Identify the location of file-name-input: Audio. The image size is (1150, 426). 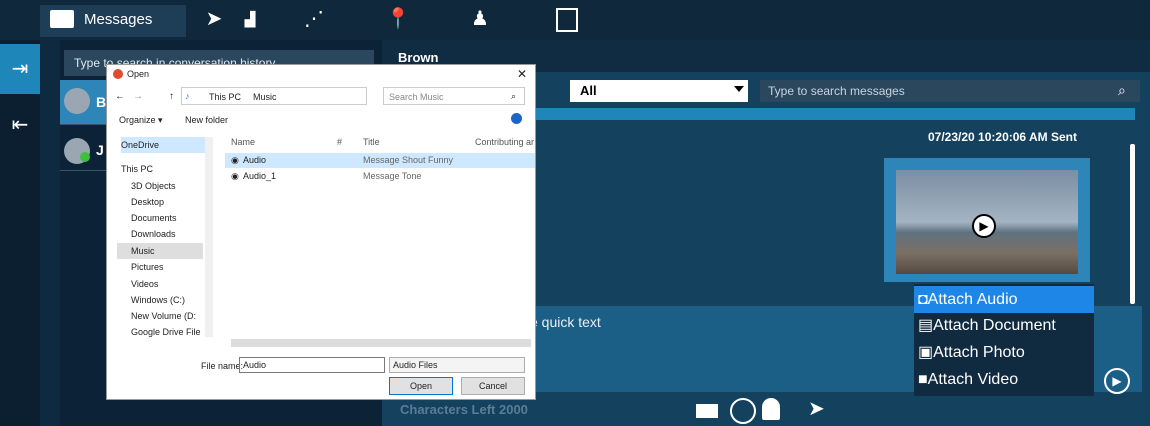
(312, 365).